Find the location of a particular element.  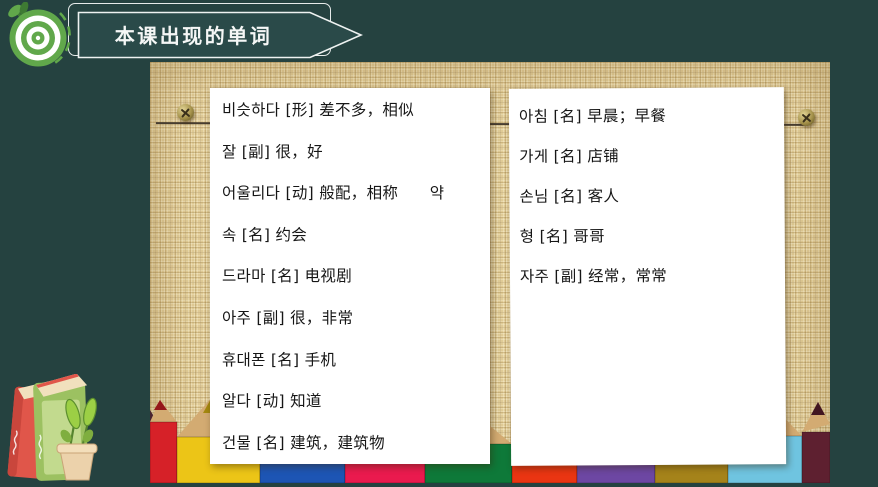

vocab-line: 아주 [副] 很，非常 is located at coordinates (288, 317).